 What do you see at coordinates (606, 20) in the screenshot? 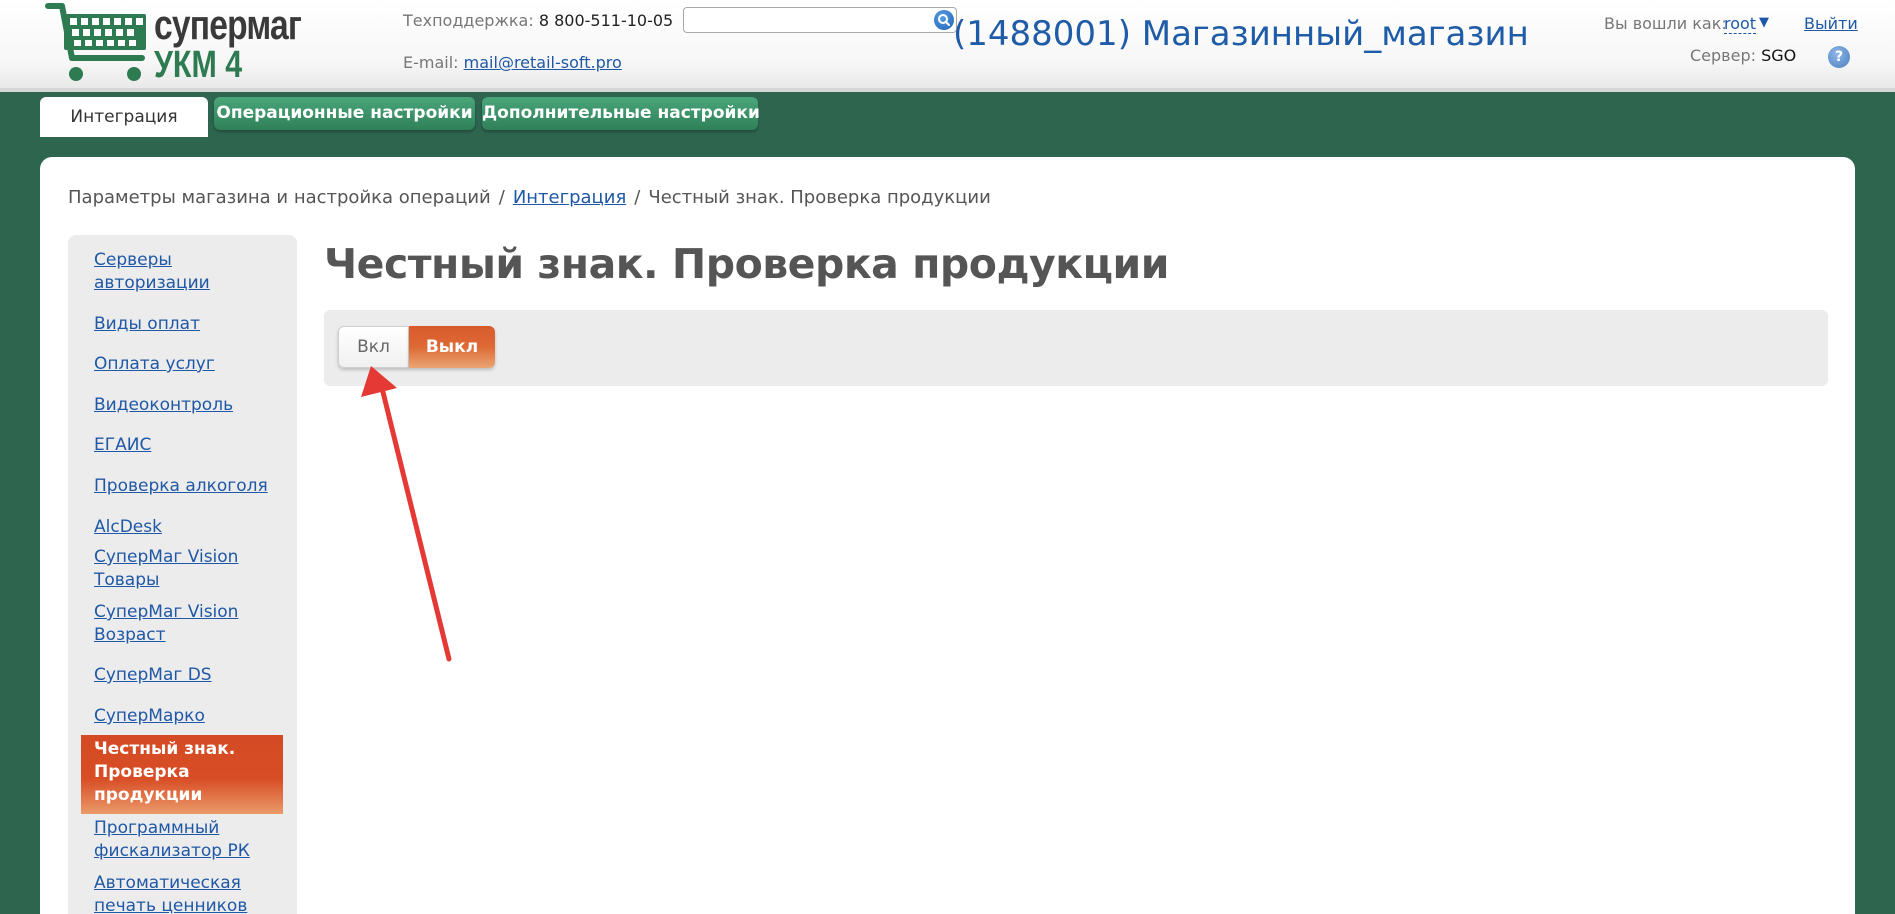
I see `support-phone: 8 800-511-10-05` at bounding box center [606, 20].